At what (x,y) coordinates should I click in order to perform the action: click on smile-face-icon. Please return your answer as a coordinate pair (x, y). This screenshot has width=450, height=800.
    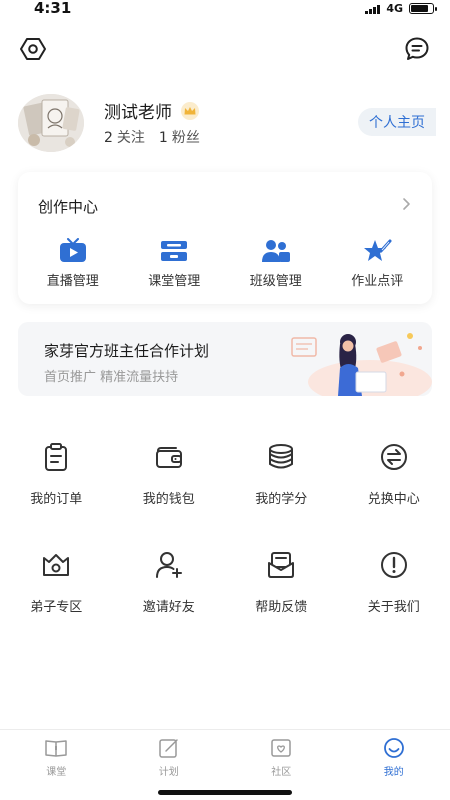
    Looking at the image, I should click on (393, 748).